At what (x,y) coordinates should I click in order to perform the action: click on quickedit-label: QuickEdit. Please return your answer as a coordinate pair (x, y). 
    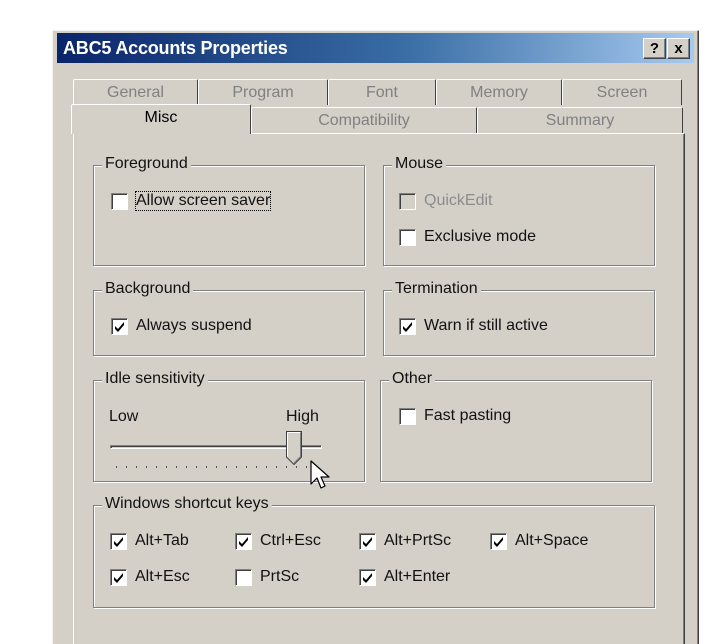
    Looking at the image, I should click on (458, 200).